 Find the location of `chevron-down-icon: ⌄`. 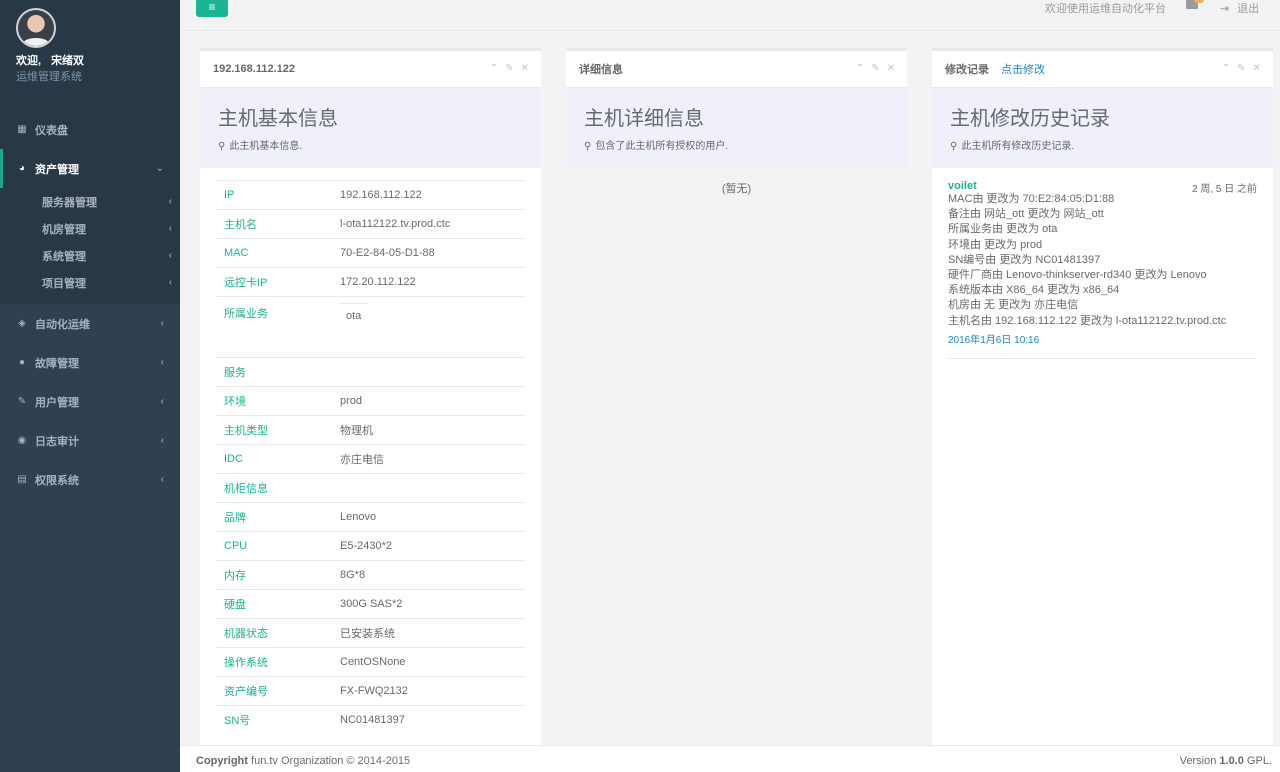

chevron-down-icon: ⌄ is located at coordinates (159, 168).